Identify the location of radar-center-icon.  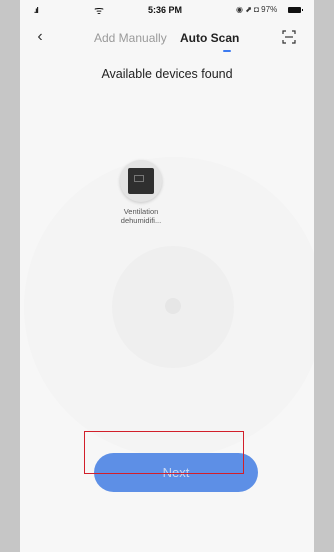
(173, 306).